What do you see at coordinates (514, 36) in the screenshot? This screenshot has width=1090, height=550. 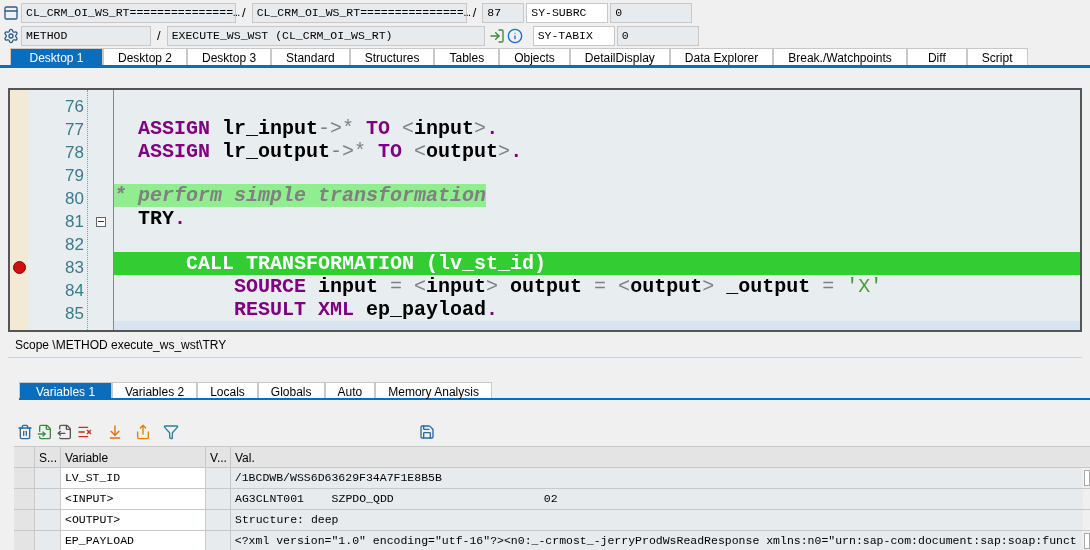 I see `info-icon` at bounding box center [514, 36].